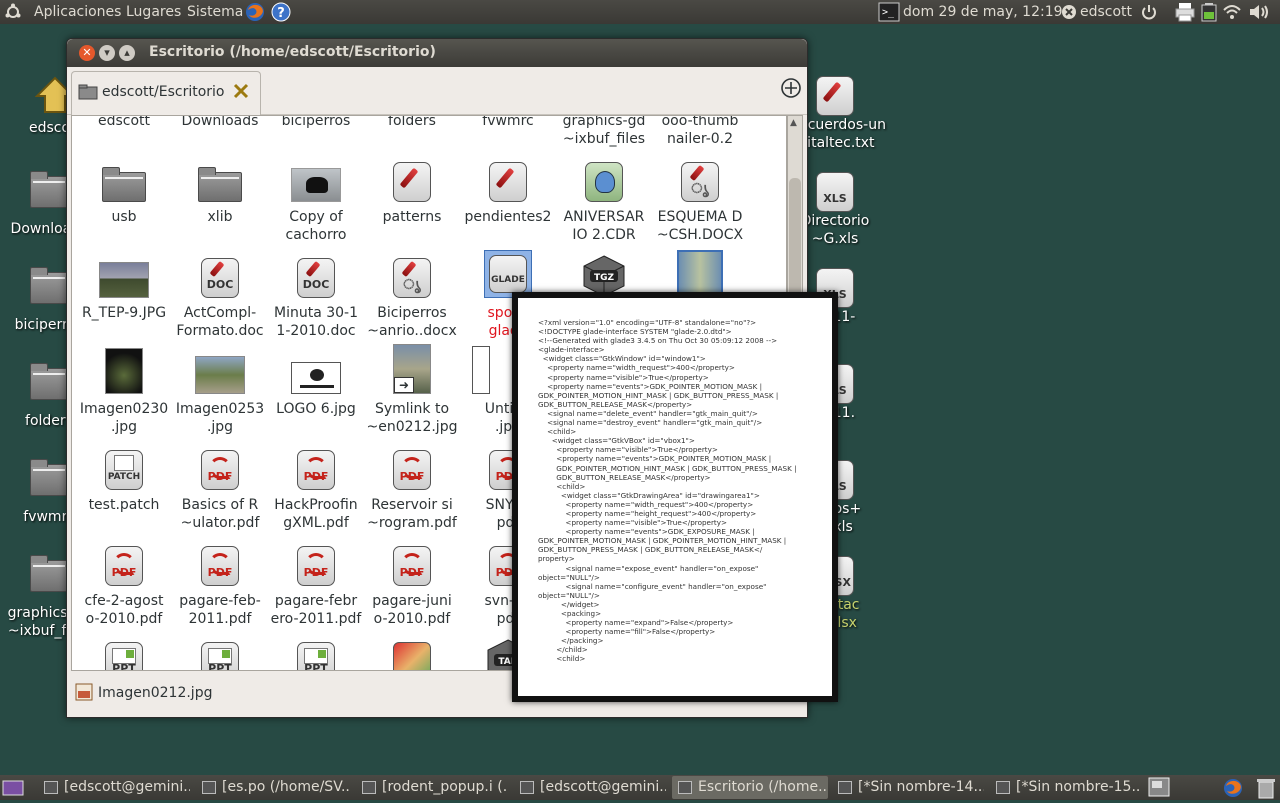 Image resolution: width=1280 pixels, height=803 pixels. Describe the element at coordinates (1266, 790) in the screenshot. I see `trash-icon` at that location.